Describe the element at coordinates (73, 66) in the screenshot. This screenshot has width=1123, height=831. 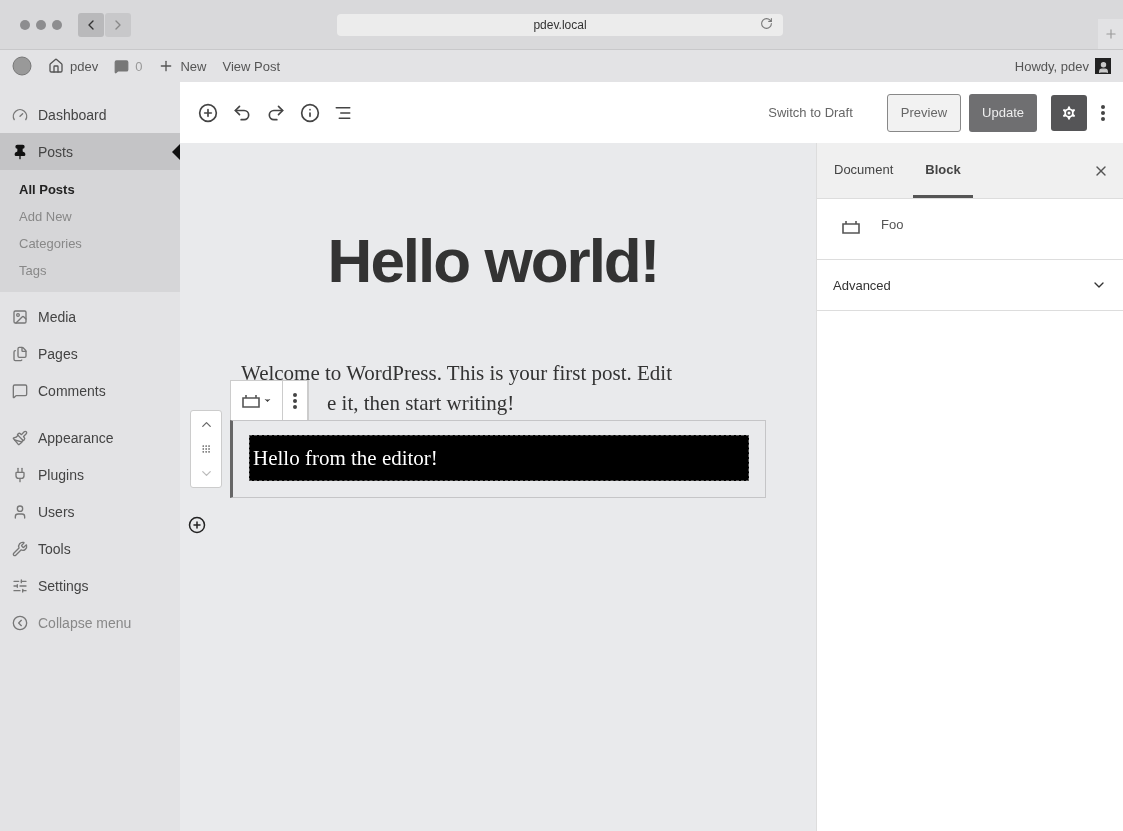
I see `site-link: pdev` at that location.